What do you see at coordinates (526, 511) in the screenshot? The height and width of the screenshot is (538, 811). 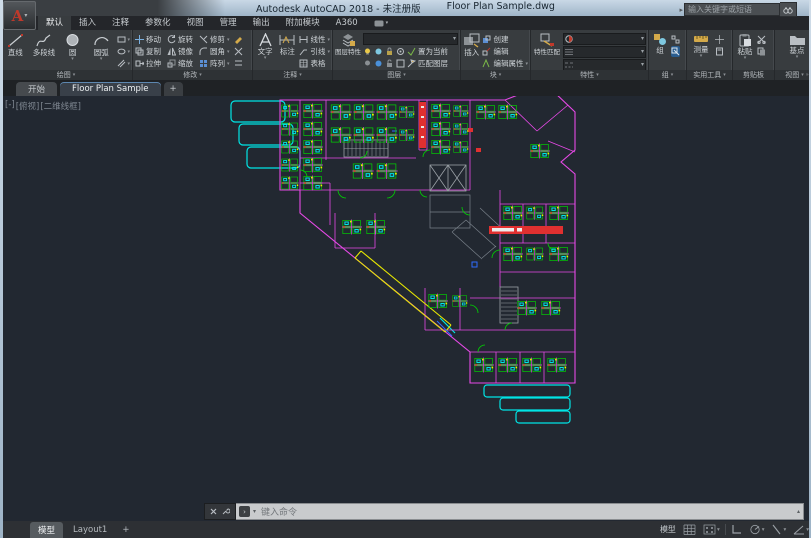 I see `command-input` at bounding box center [526, 511].